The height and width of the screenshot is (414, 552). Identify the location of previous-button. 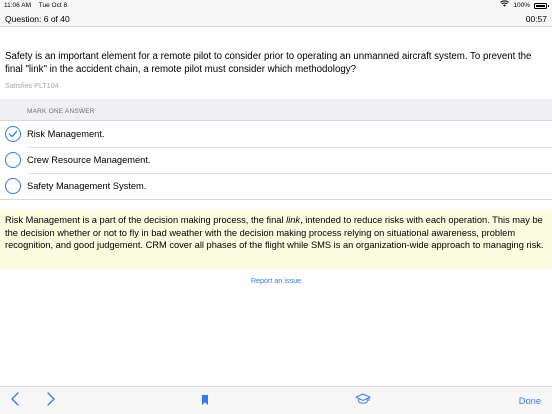
(15, 400).